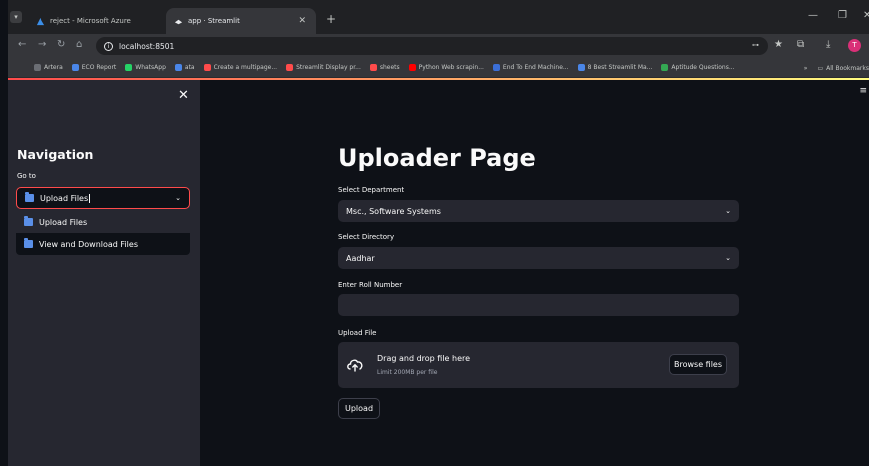 This screenshot has height=466, width=869. What do you see at coordinates (103, 198) in the screenshot?
I see `page-selectbox: Upload Files ⌄` at bounding box center [103, 198].